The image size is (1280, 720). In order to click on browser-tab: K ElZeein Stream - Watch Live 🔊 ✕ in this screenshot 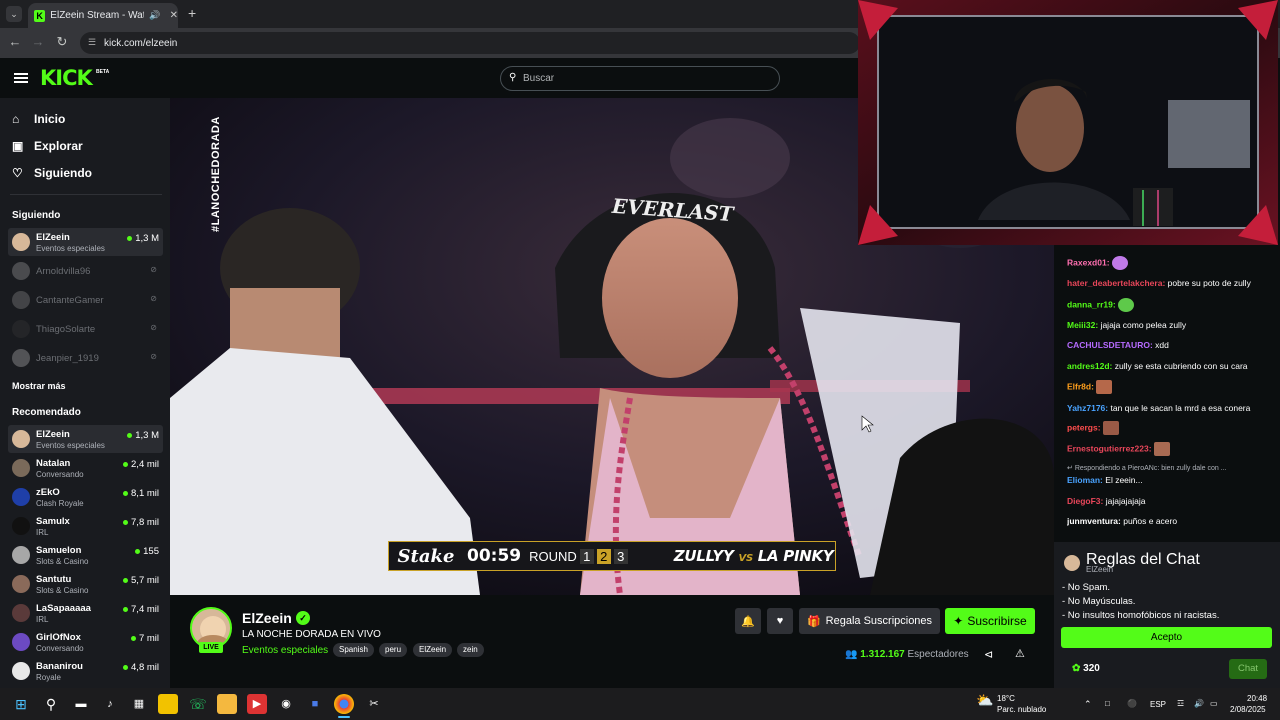, I will do `click(103, 15)`.